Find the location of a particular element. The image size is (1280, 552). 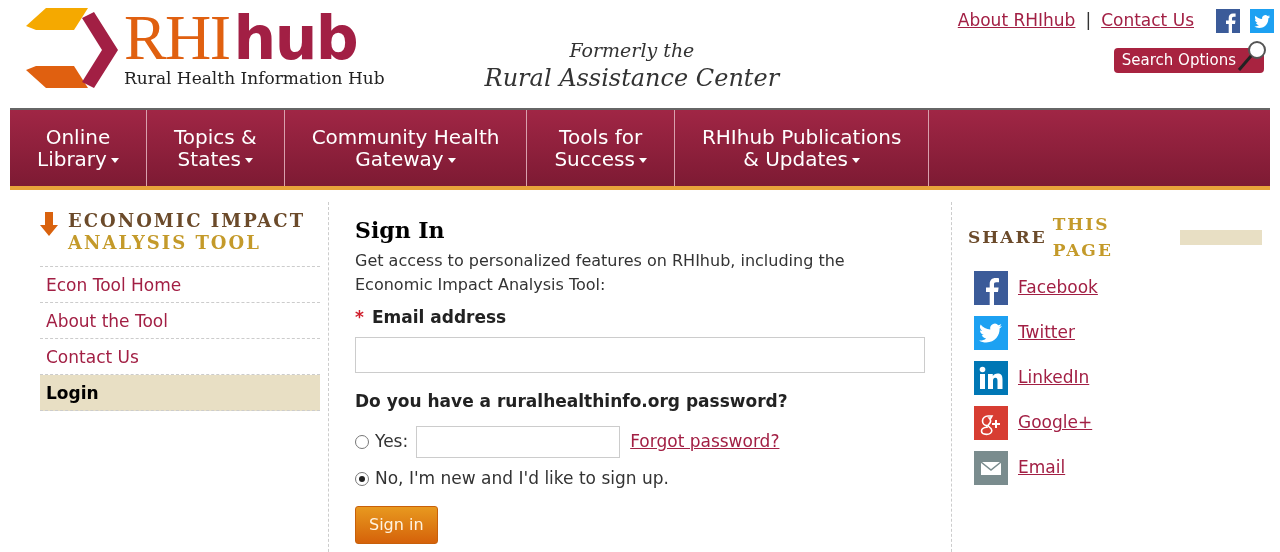

share-link: LinkedIn is located at coordinates (1054, 378).